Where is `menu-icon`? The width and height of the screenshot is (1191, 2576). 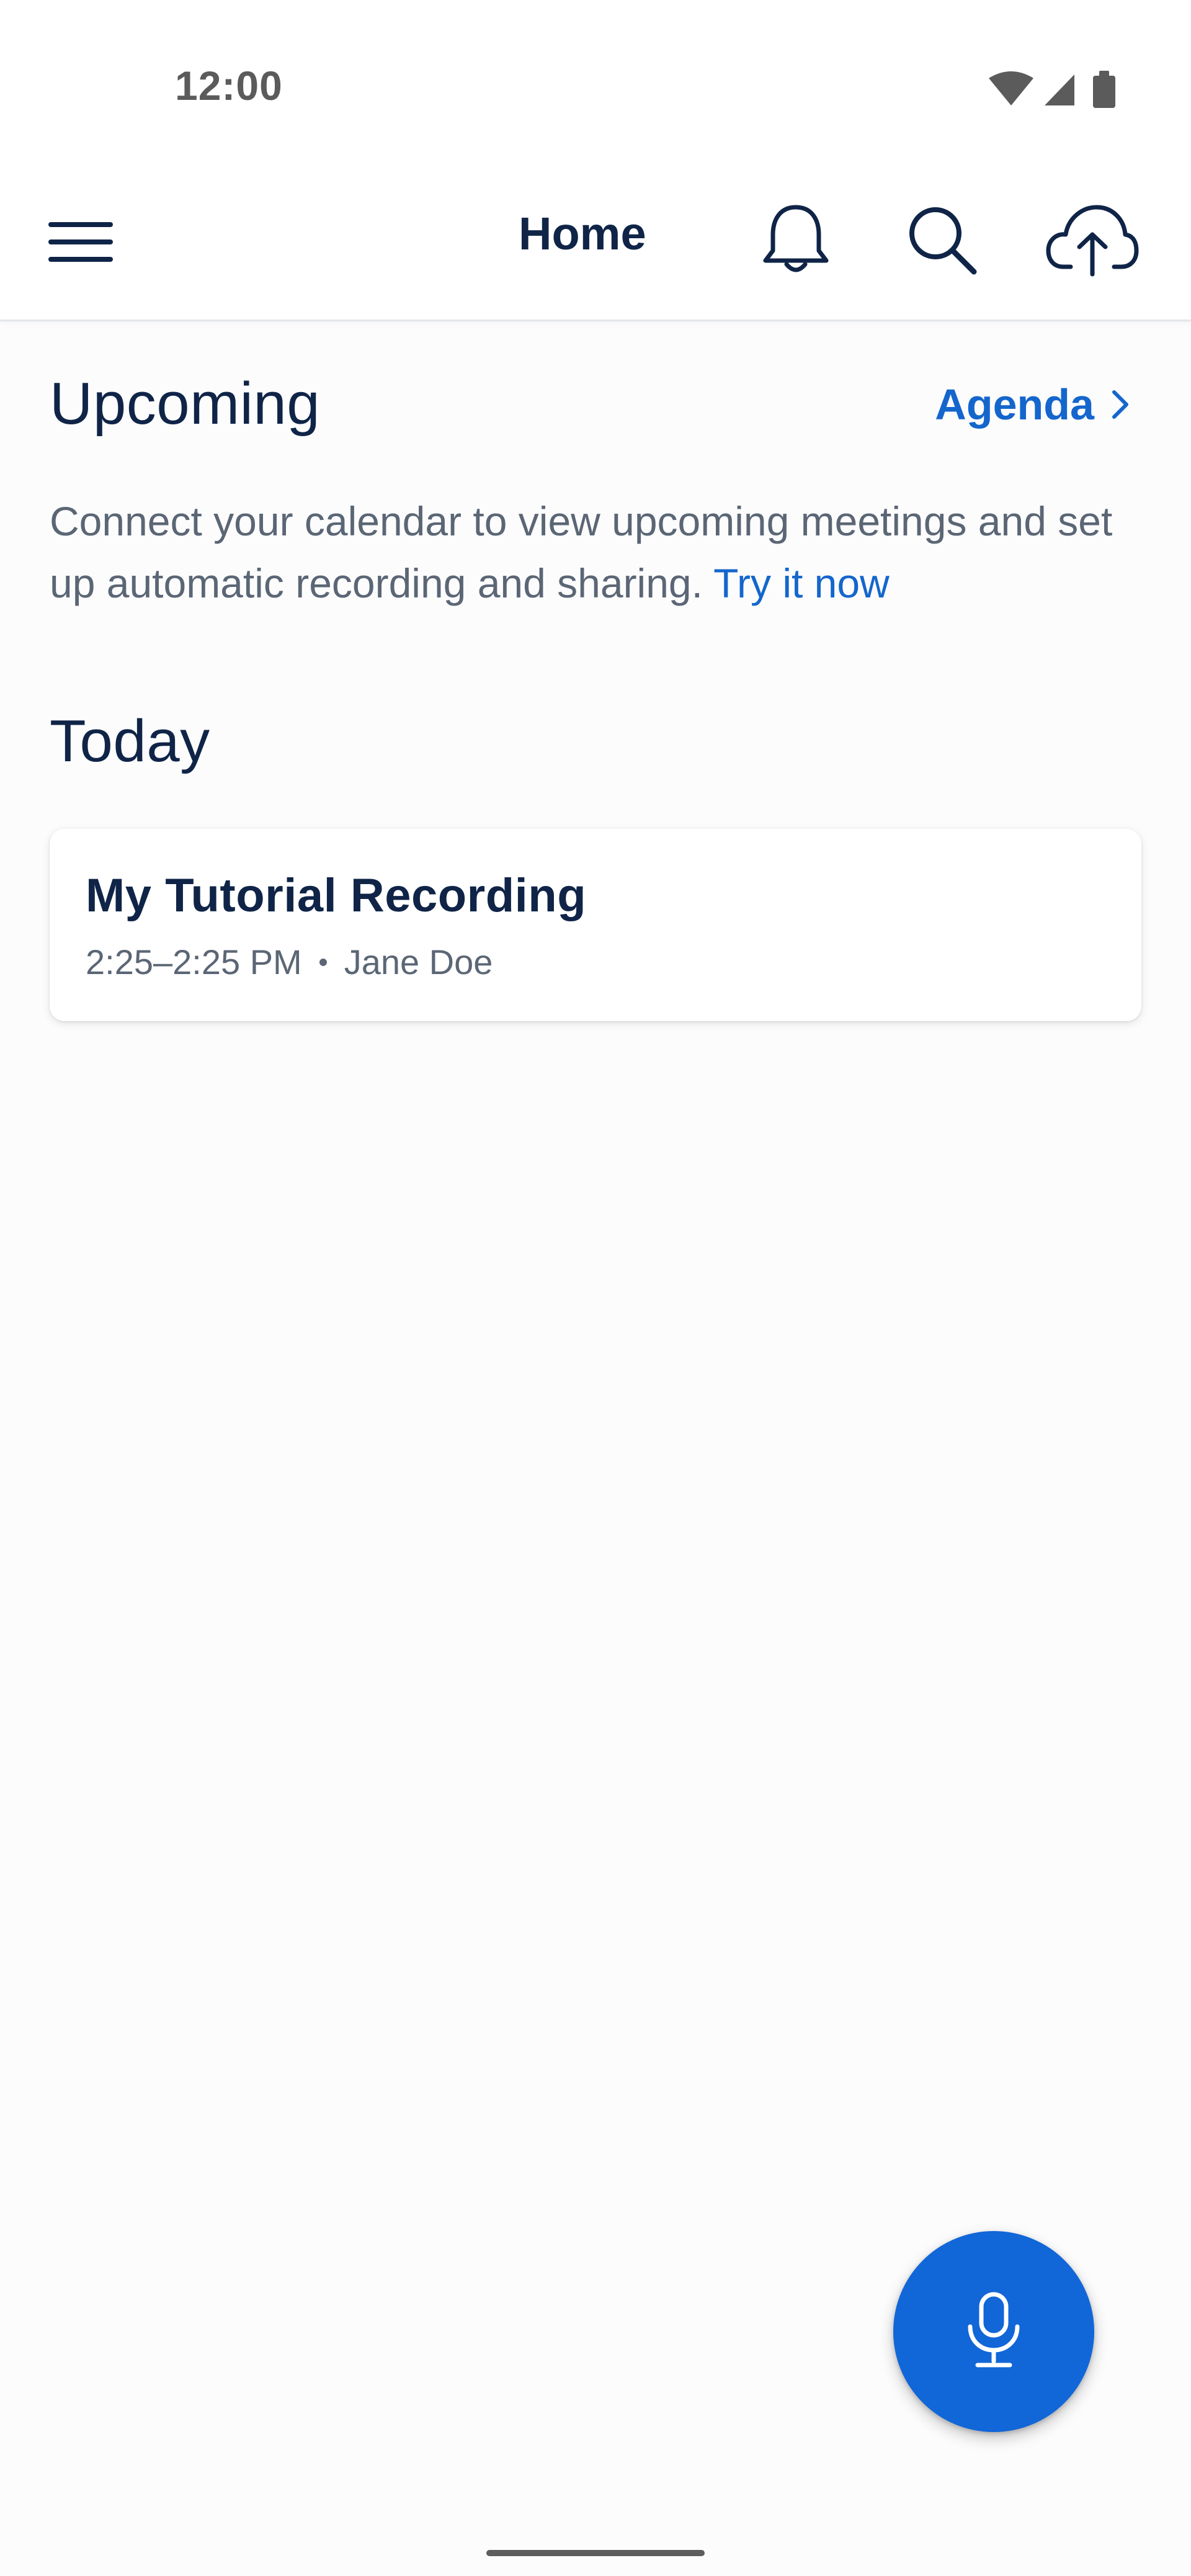
menu-icon is located at coordinates (81, 242).